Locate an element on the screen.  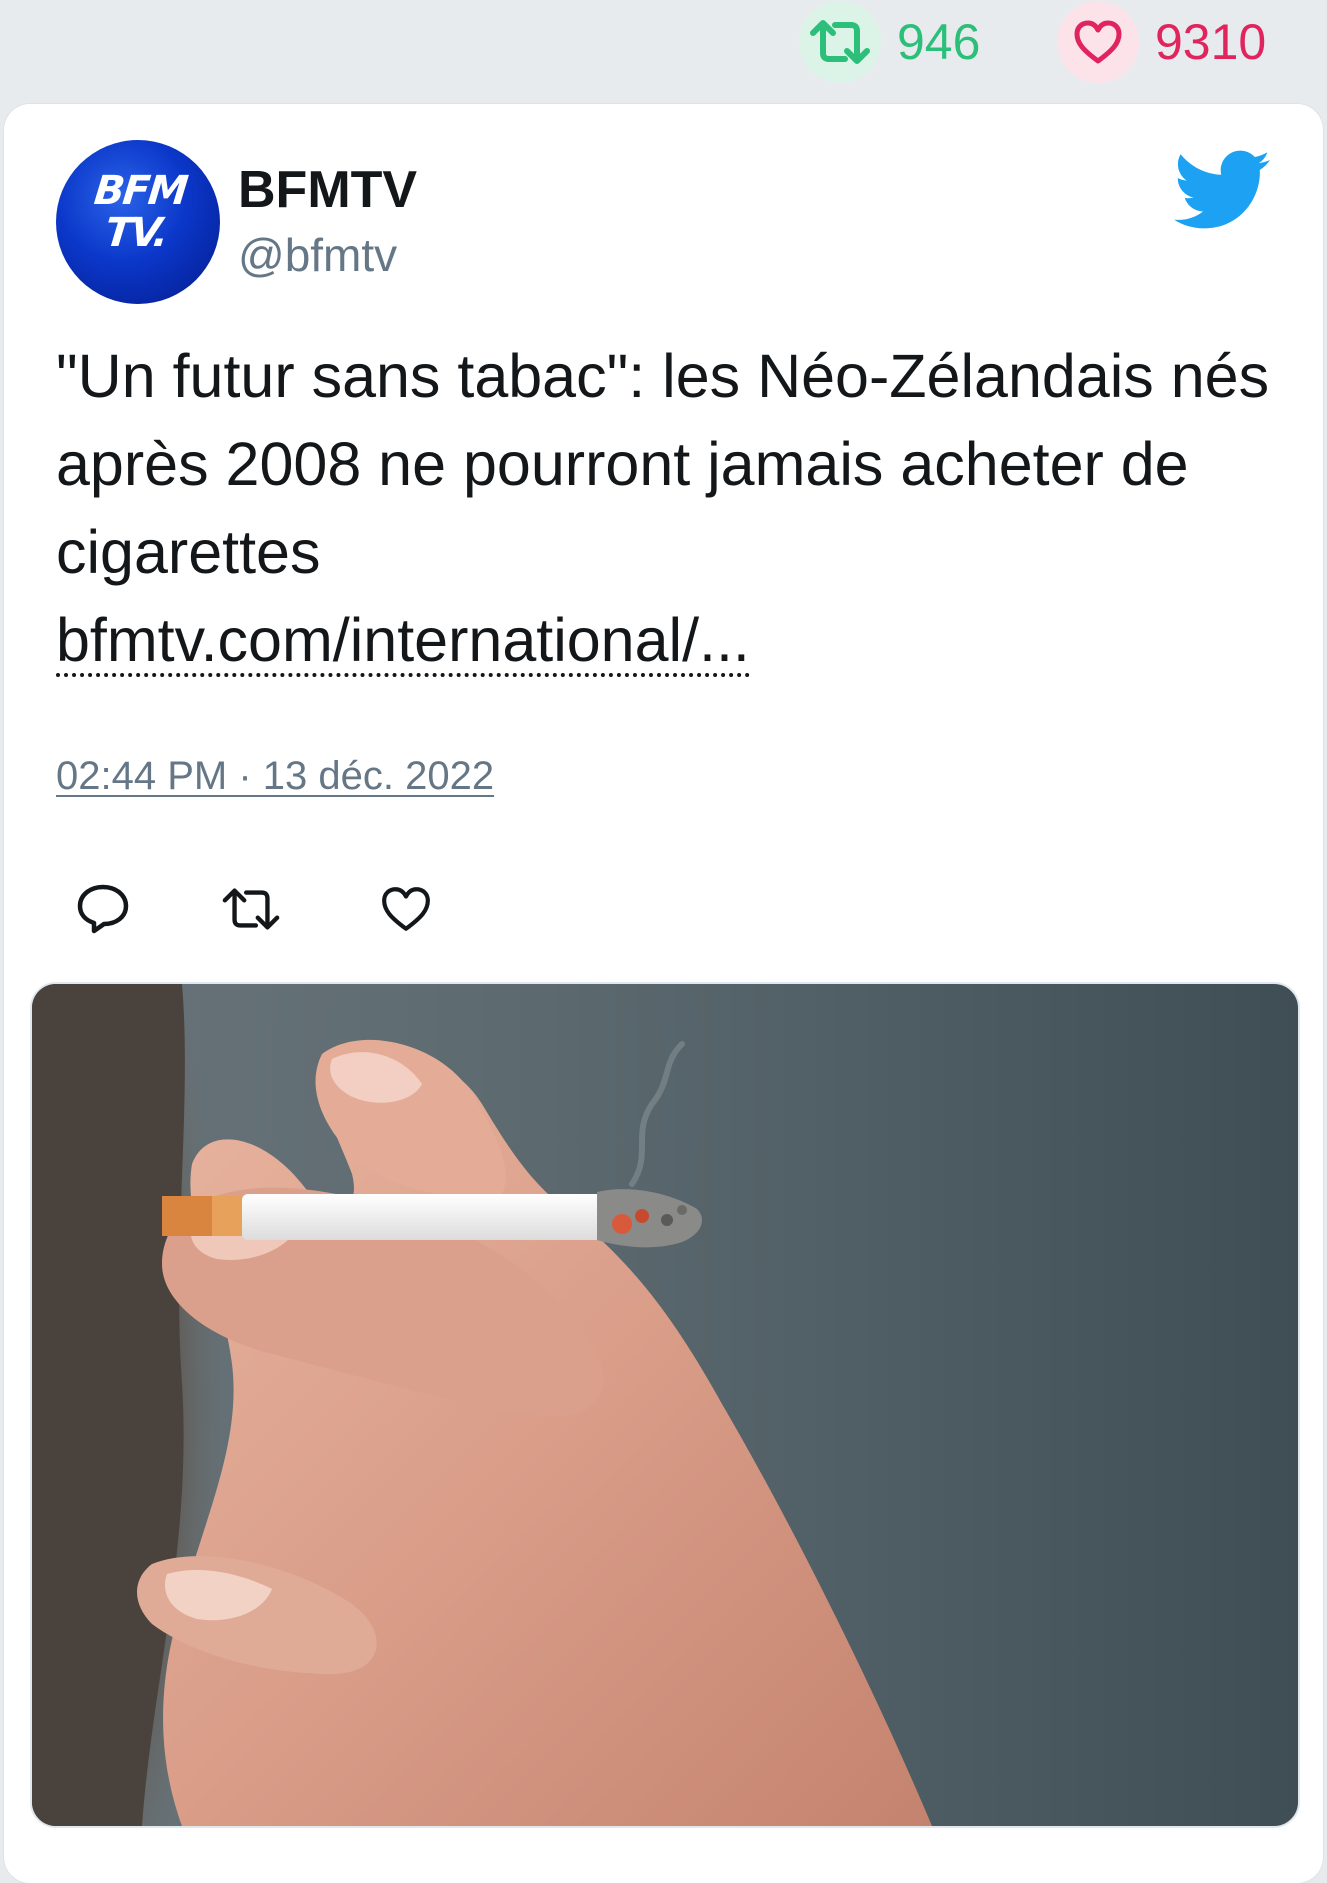
like-stat: 9310 is located at coordinates (1161, 42).